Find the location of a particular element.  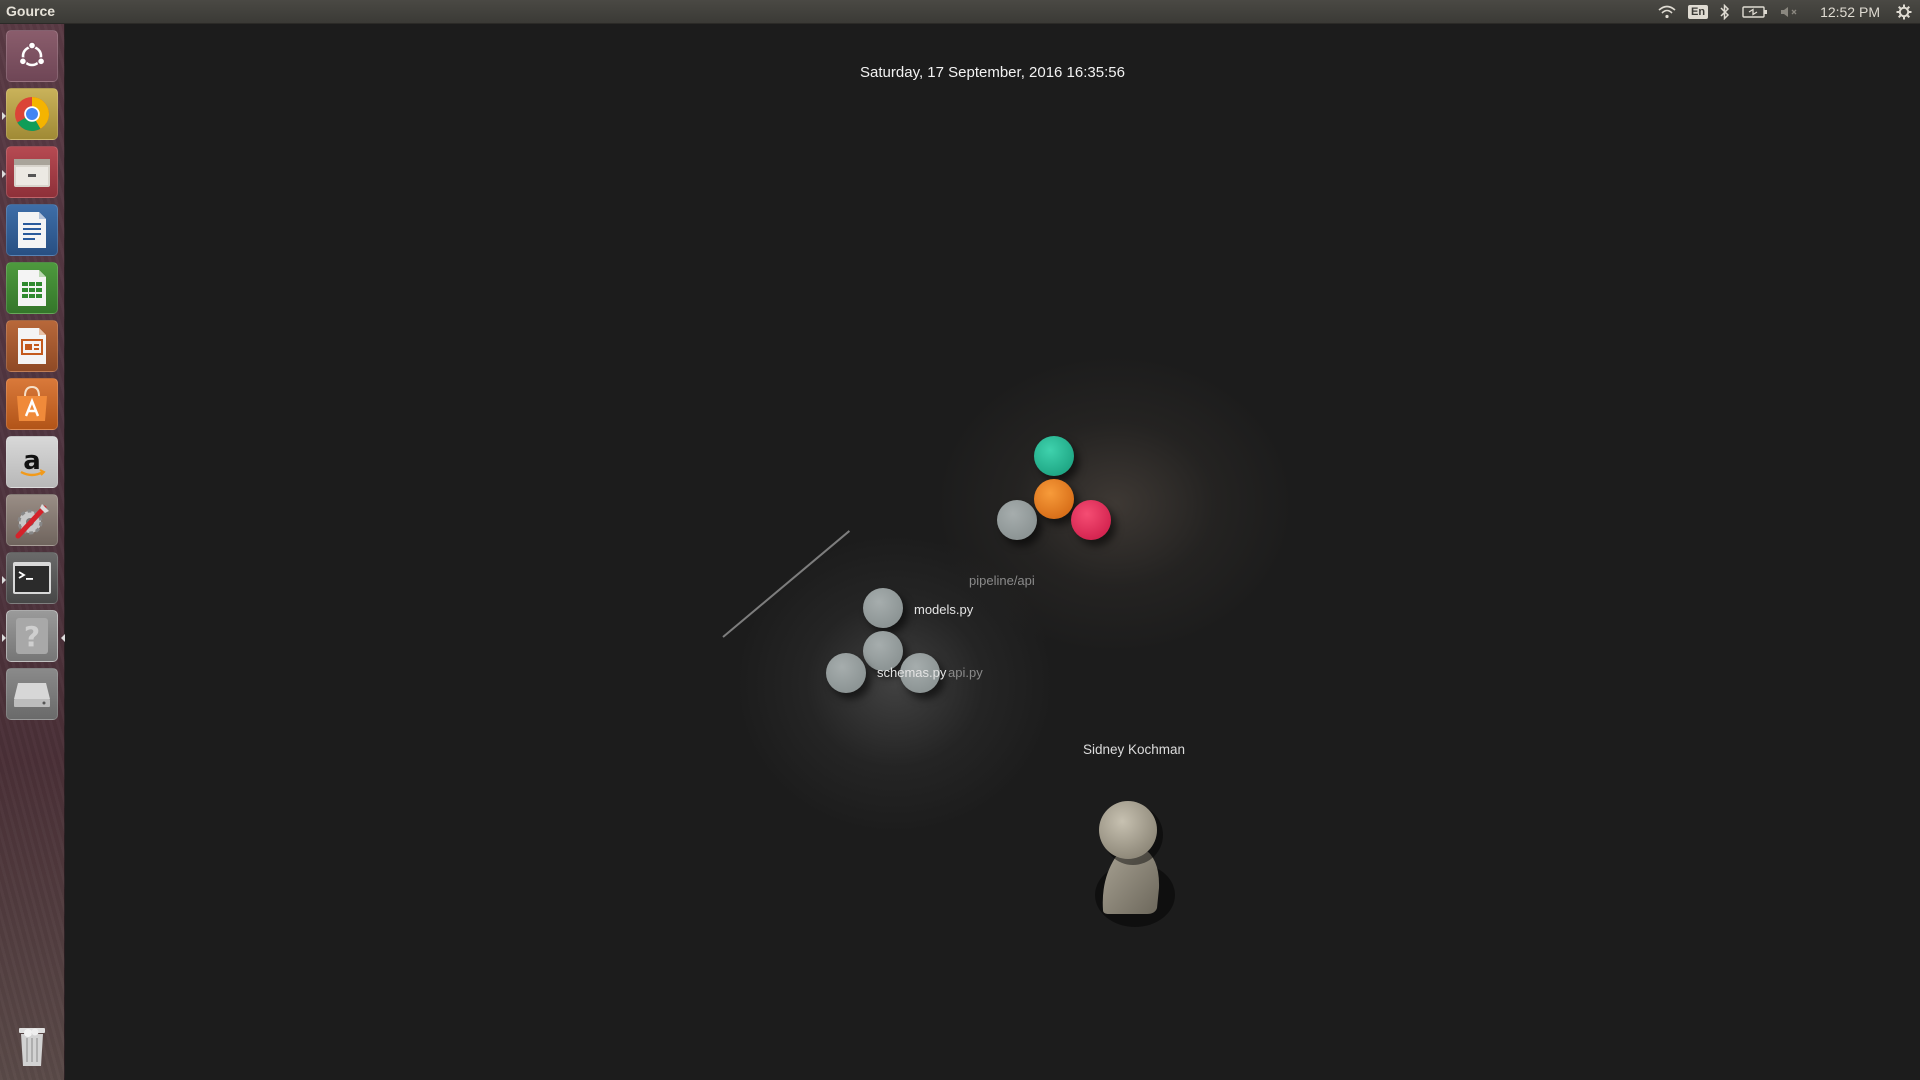

disk-drive-icon is located at coordinates (32, 695).